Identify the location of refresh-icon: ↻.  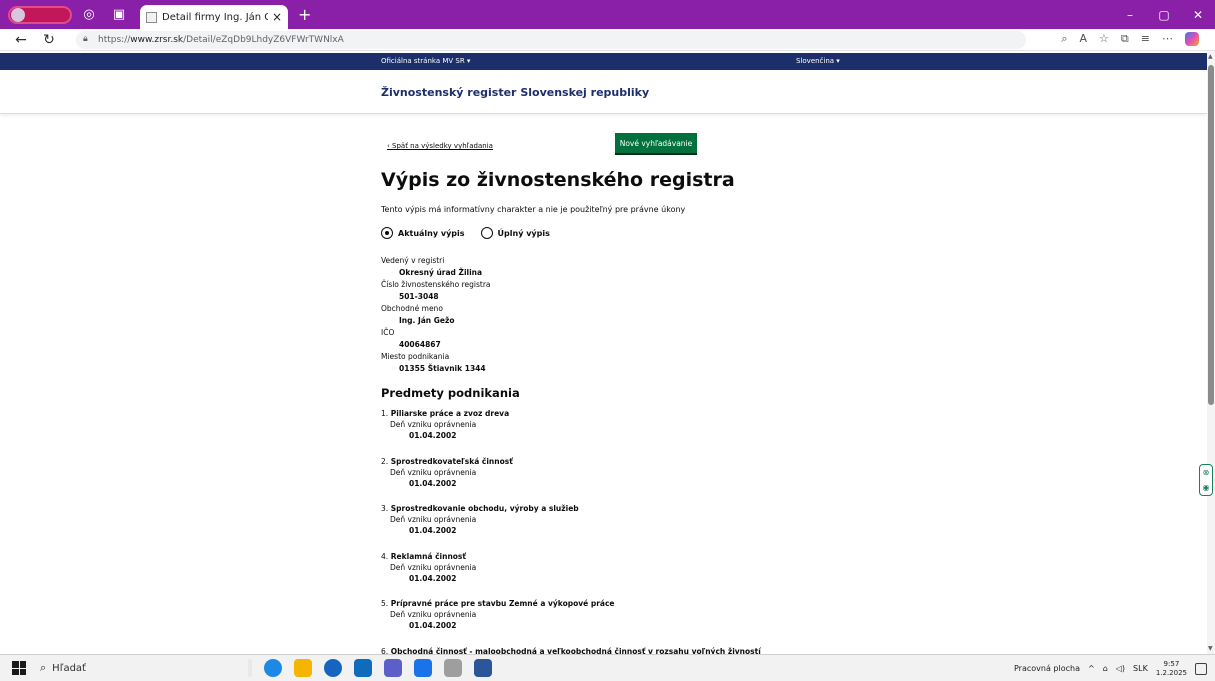
(49, 40).